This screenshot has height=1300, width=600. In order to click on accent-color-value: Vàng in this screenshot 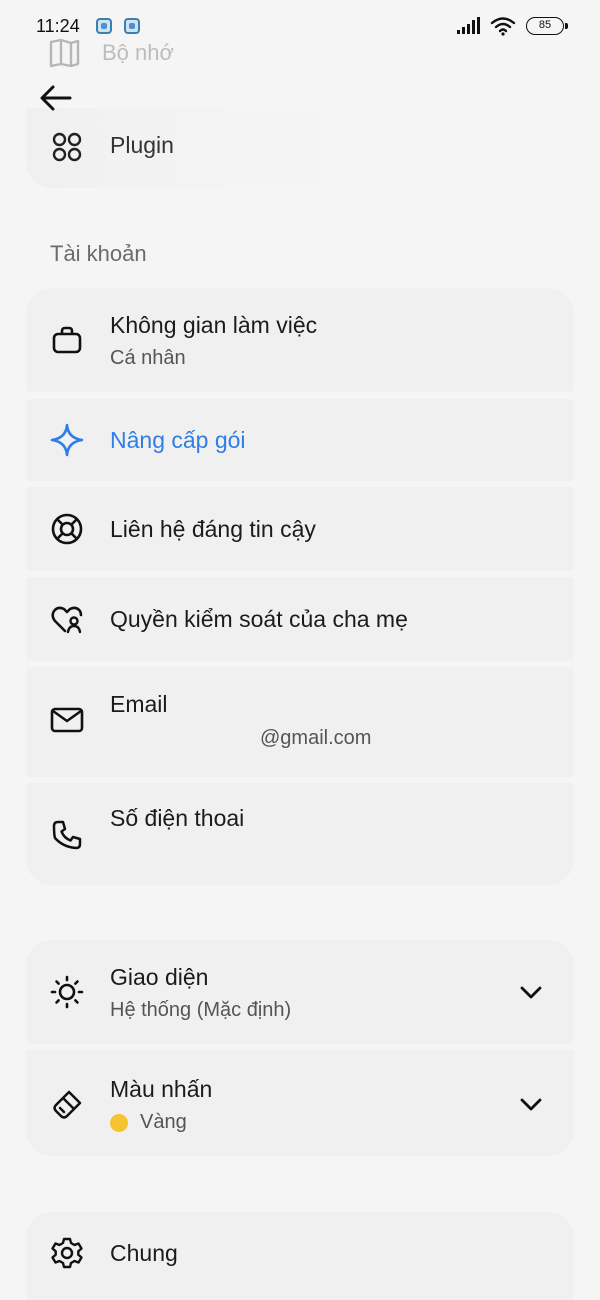, I will do `click(161, 1122)`.